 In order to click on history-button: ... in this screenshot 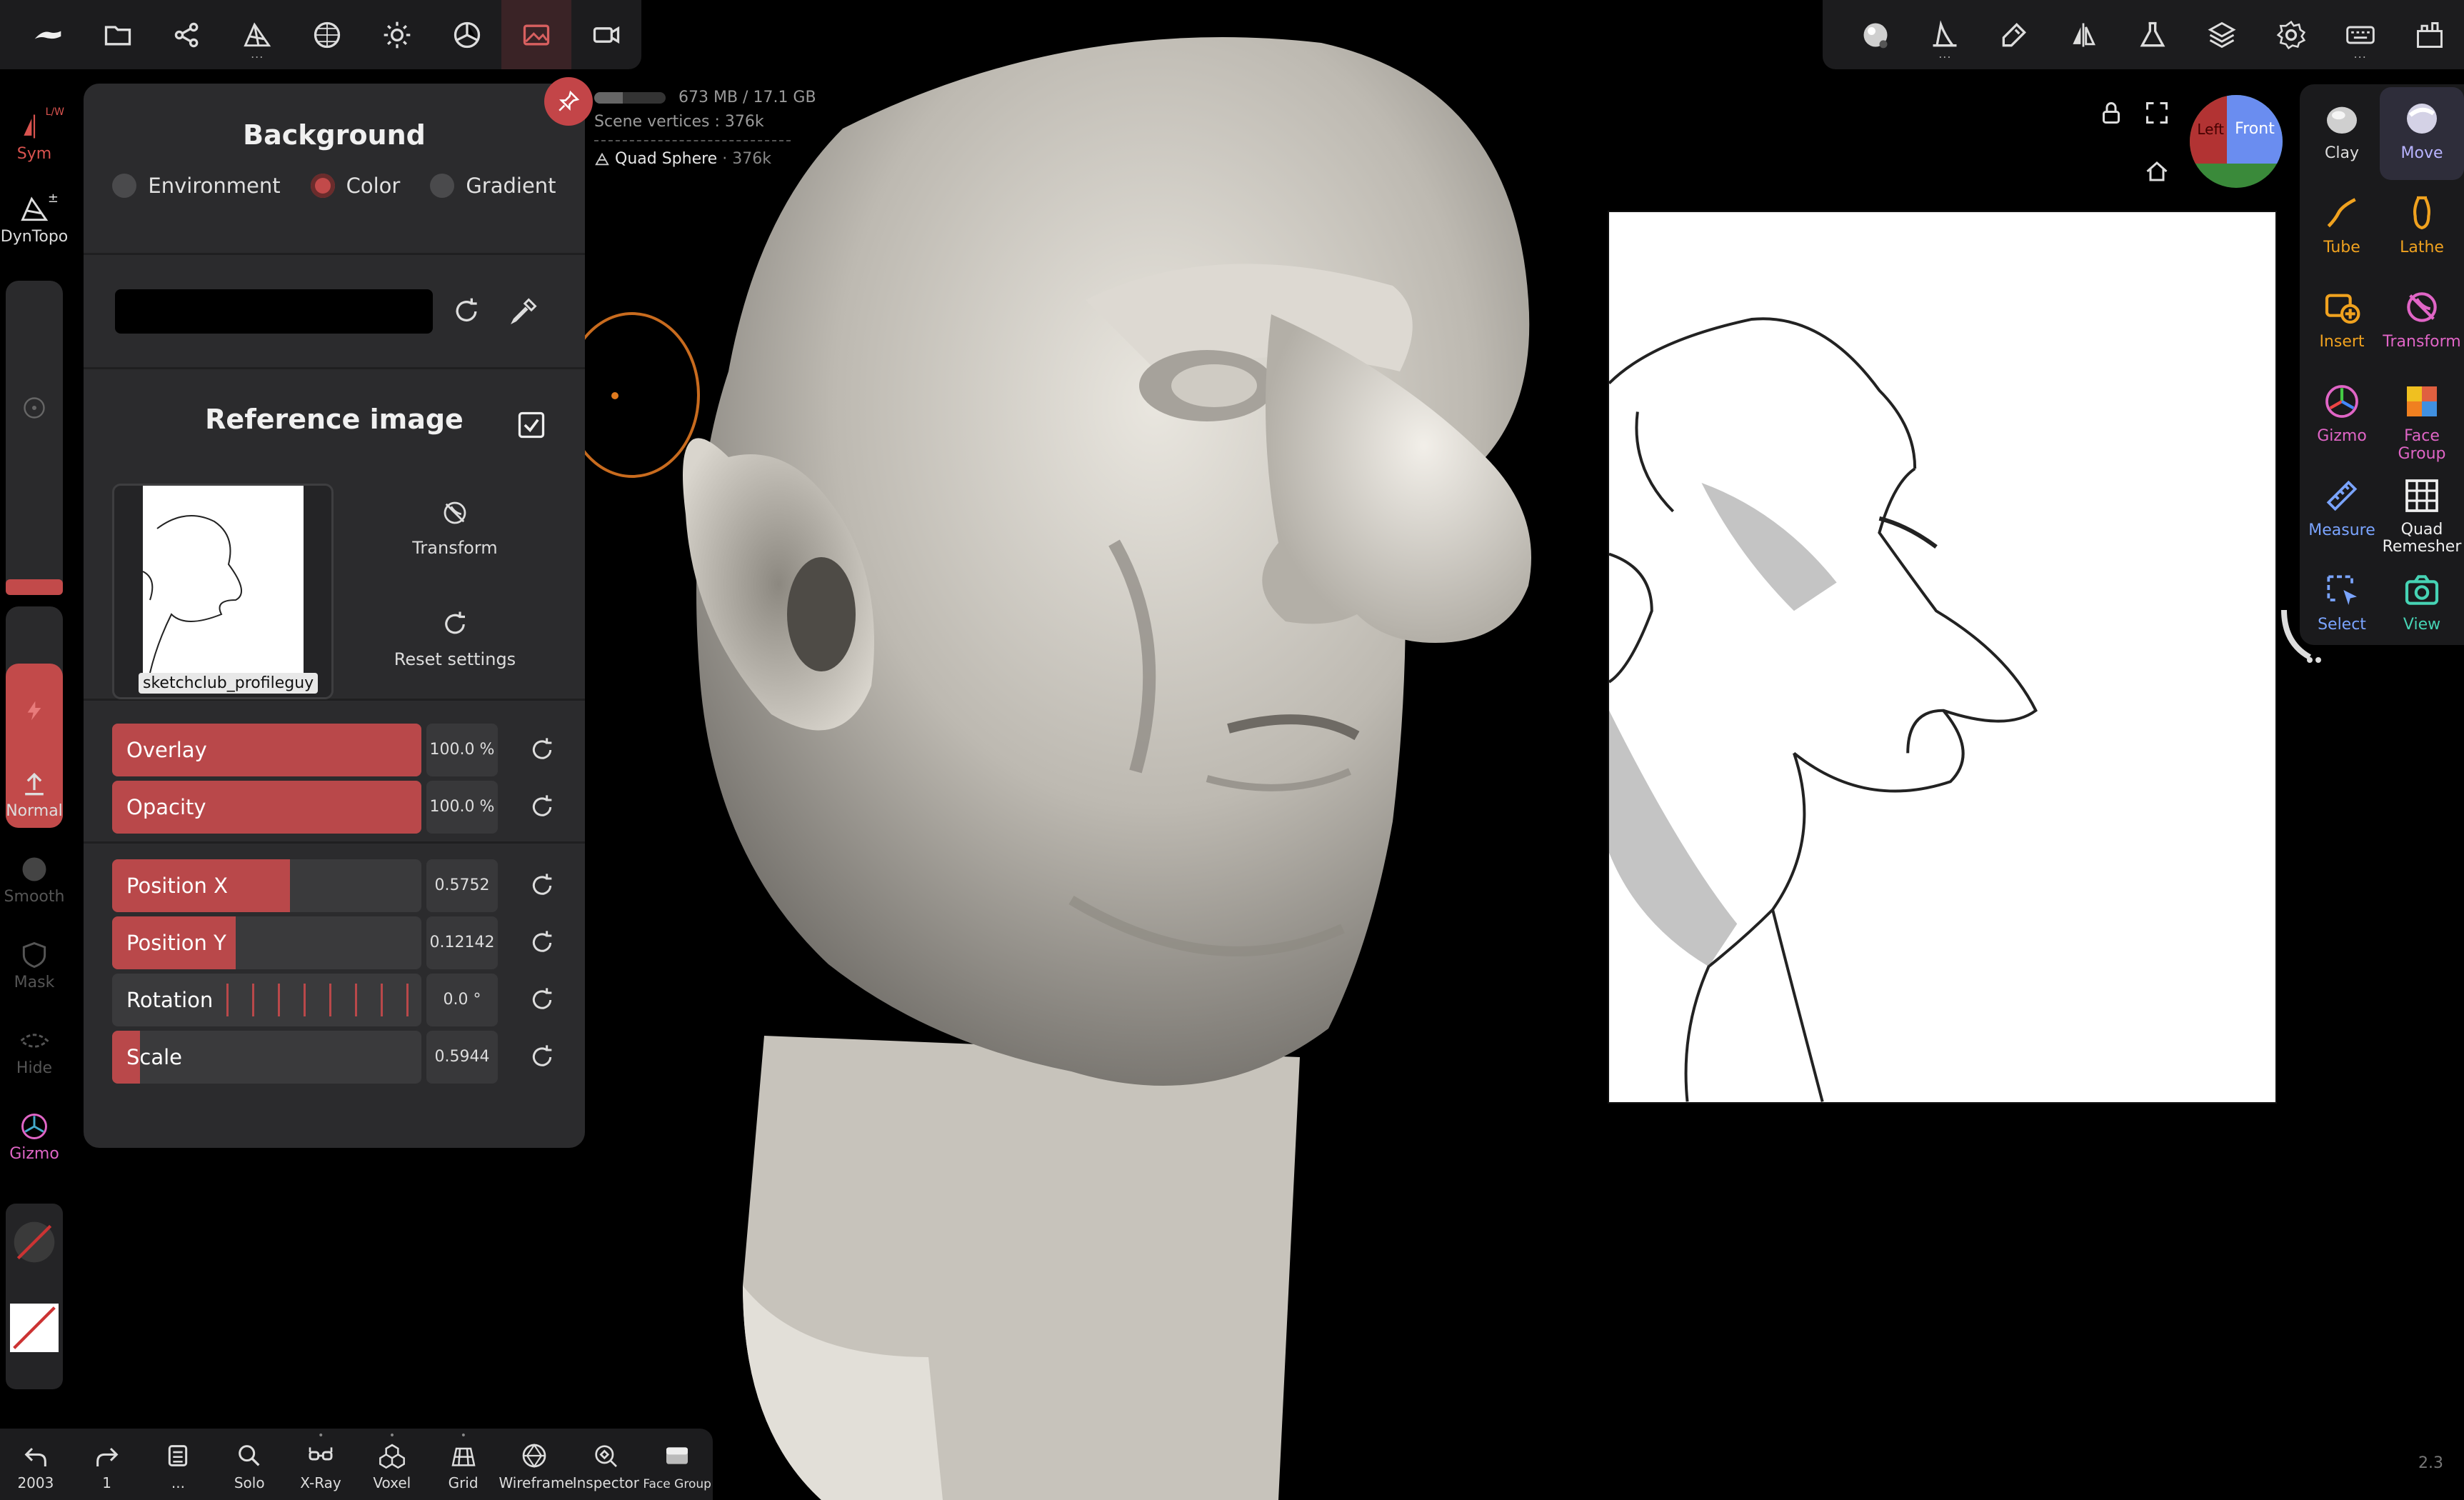, I will do `click(178, 1464)`.